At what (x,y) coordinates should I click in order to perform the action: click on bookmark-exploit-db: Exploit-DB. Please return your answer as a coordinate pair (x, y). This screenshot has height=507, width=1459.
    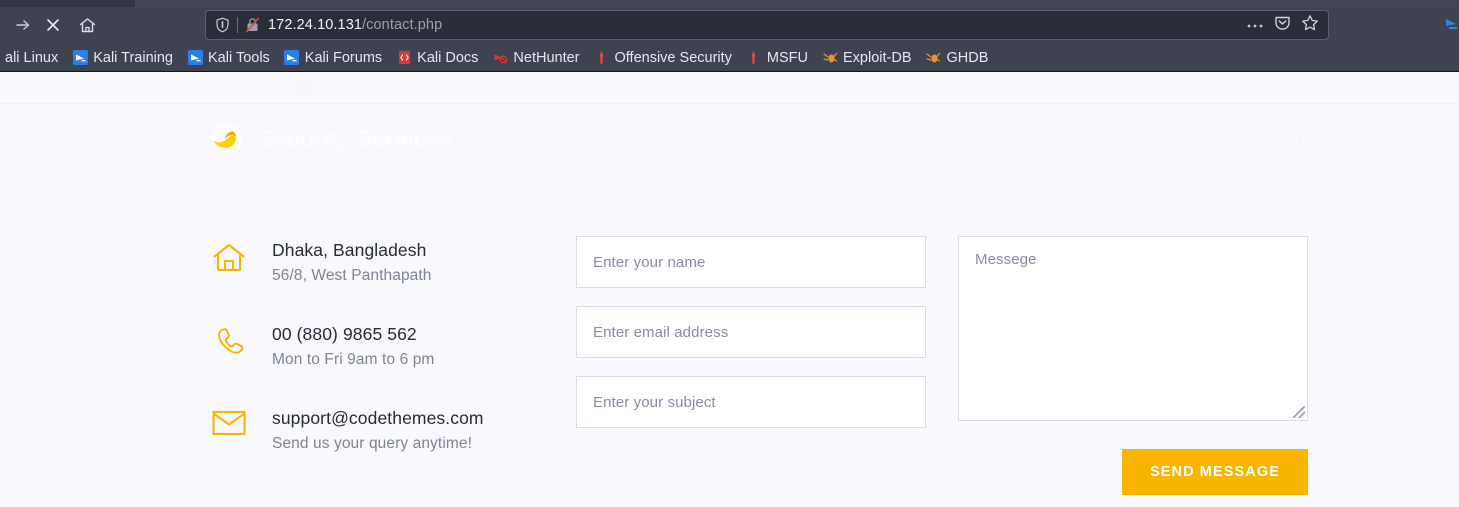
    Looking at the image, I should click on (867, 58).